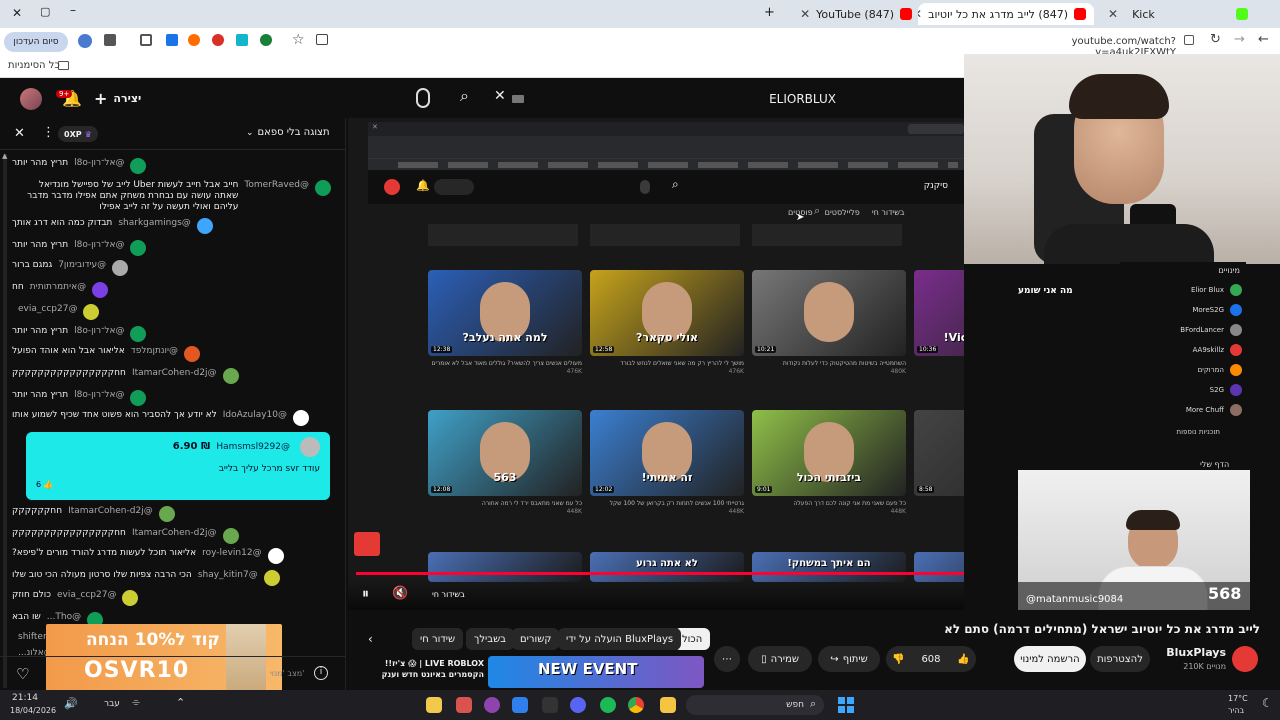  What do you see at coordinates (423, 98) in the screenshot?
I see `mic-icon` at bounding box center [423, 98].